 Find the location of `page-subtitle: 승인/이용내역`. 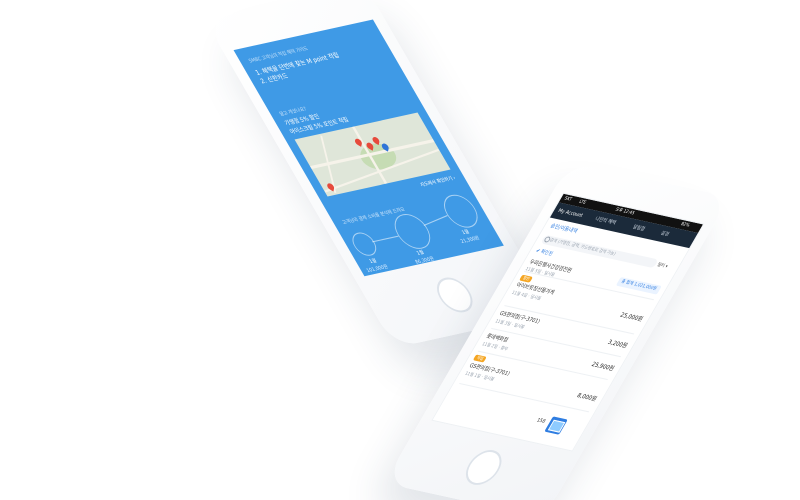

page-subtitle: 승인/이용내역 is located at coordinates (563, 229).